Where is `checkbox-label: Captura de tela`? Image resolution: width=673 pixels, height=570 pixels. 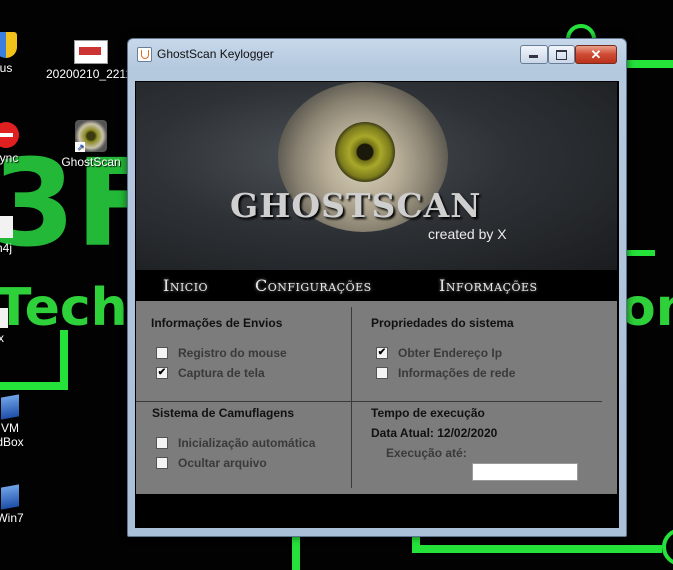 checkbox-label: Captura de tela is located at coordinates (221, 373).